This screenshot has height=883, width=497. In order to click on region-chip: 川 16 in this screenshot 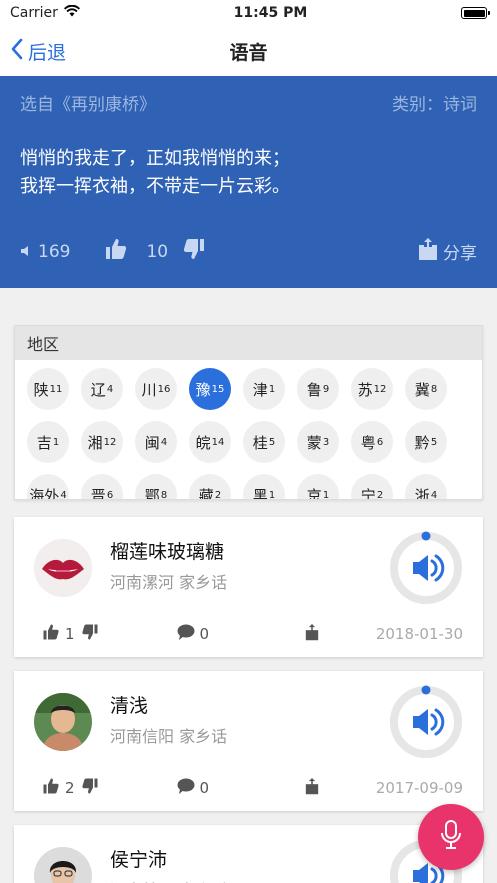, I will do `click(156, 389)`.